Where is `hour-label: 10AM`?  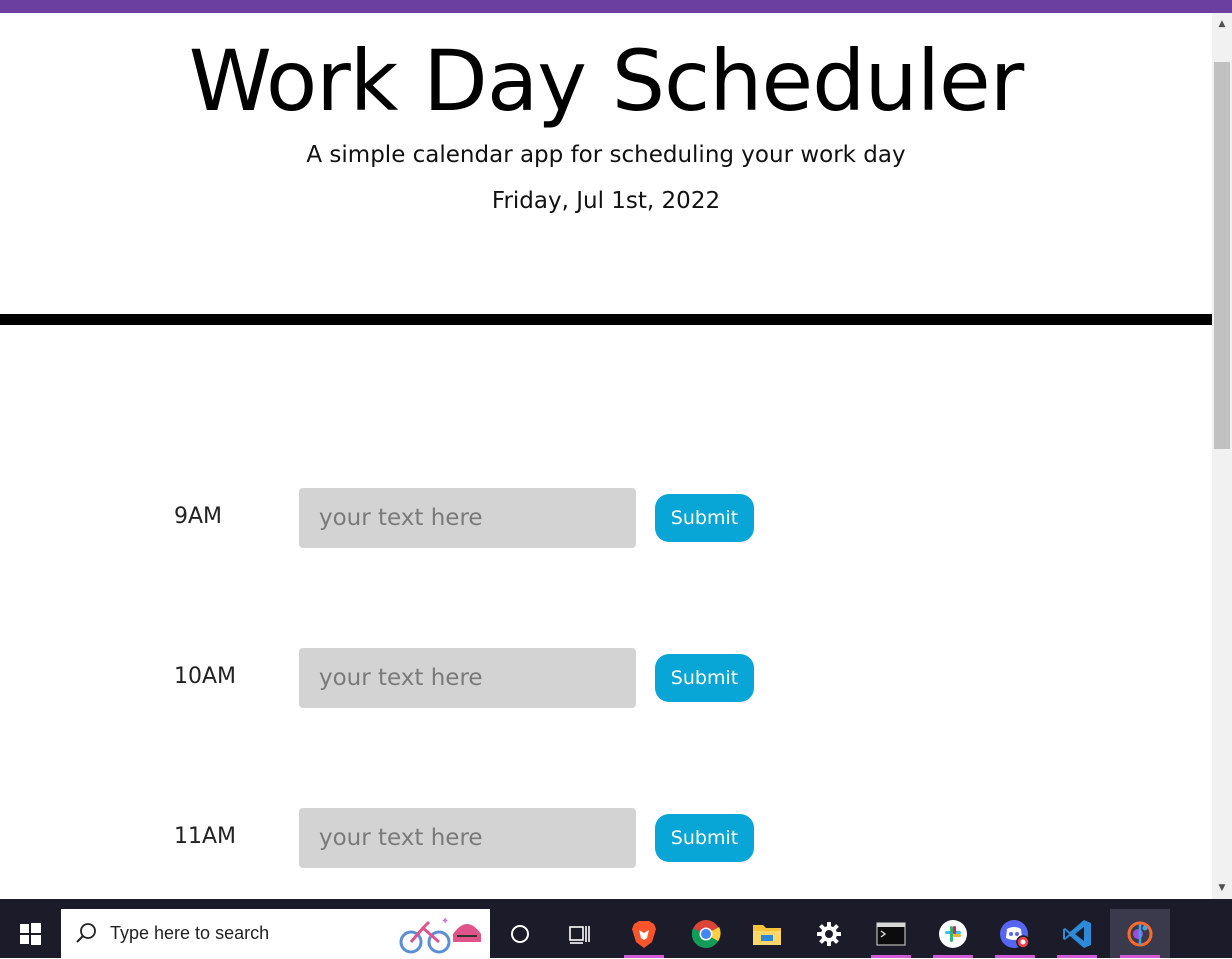 hour-label: 10AM is located at coordinates (205, 676).